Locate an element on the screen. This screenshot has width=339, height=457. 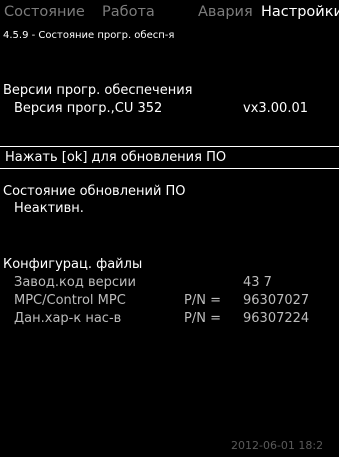
menu-tabs: Состояние Работа Авария Настройки is located at coordinates (169, 16).